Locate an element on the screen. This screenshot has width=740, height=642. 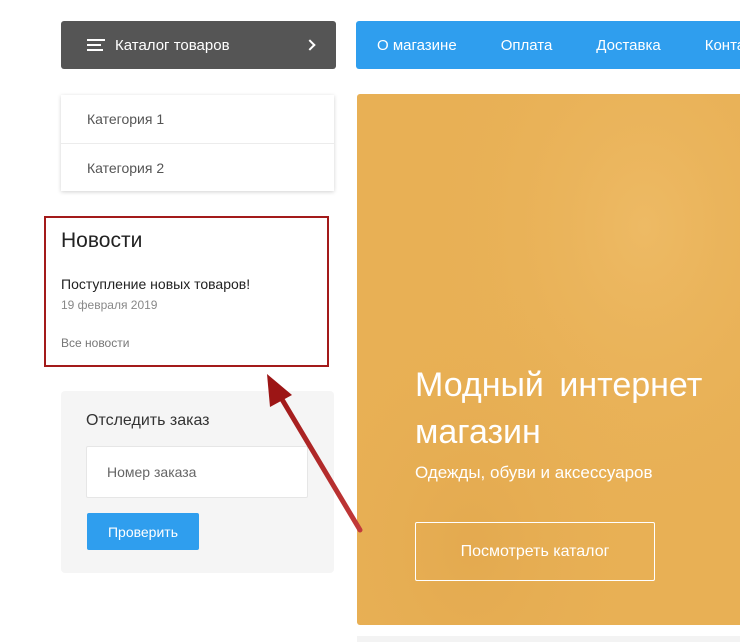
content-strip is located at coordinates (548, 639).